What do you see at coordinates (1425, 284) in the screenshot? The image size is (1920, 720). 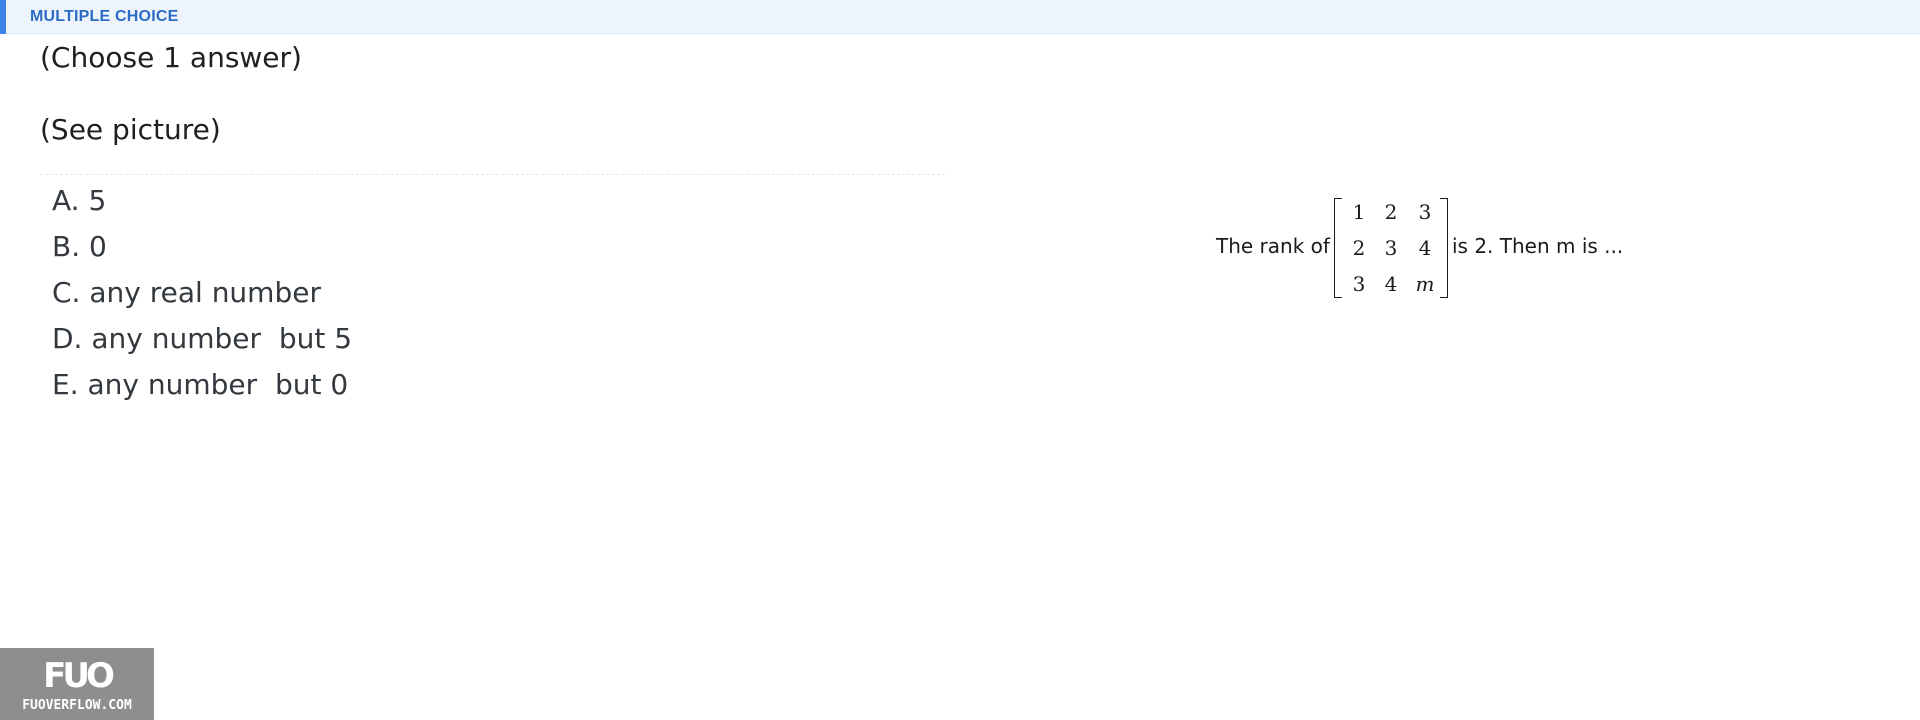 I see `matrix-cell: m` at bounding box center [1425, 284].